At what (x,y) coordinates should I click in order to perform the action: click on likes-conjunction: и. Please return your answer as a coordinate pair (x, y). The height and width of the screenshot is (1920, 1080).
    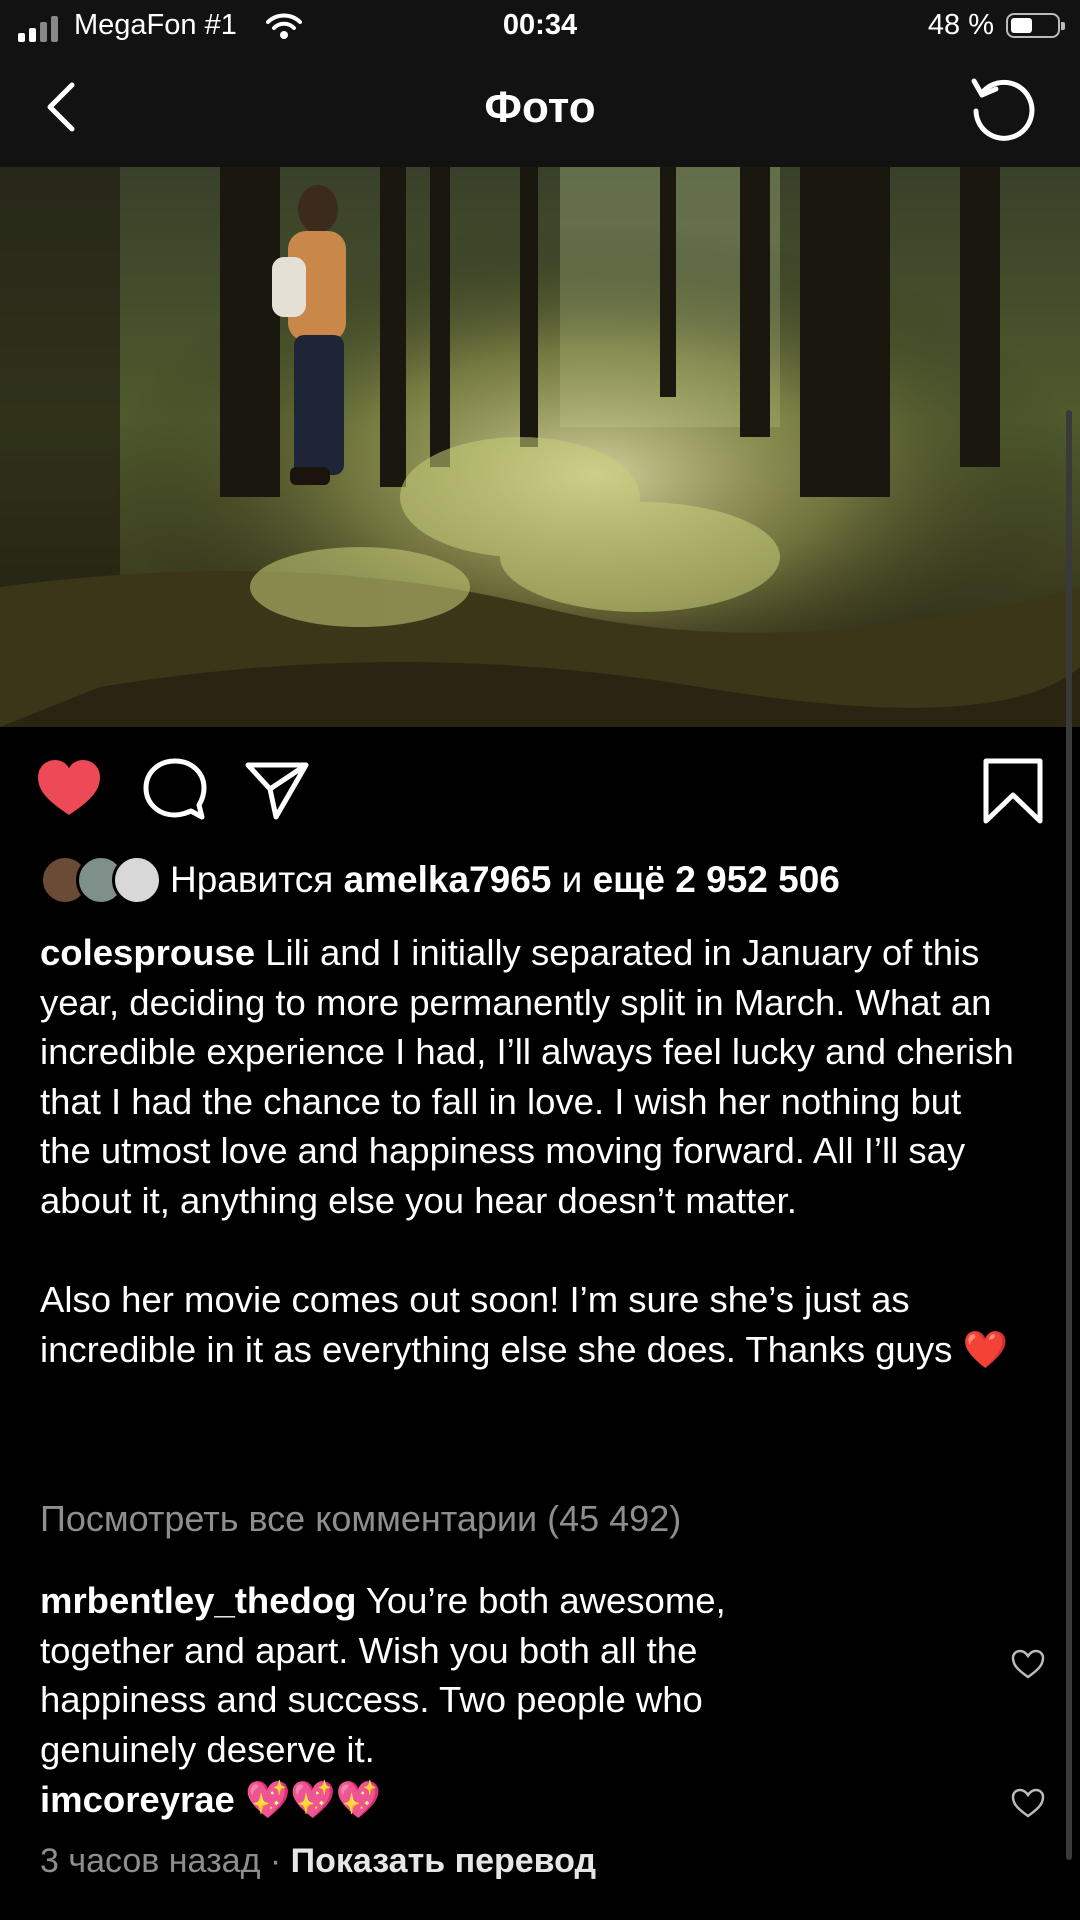
    Looking at the image, I should click on (572, 879).